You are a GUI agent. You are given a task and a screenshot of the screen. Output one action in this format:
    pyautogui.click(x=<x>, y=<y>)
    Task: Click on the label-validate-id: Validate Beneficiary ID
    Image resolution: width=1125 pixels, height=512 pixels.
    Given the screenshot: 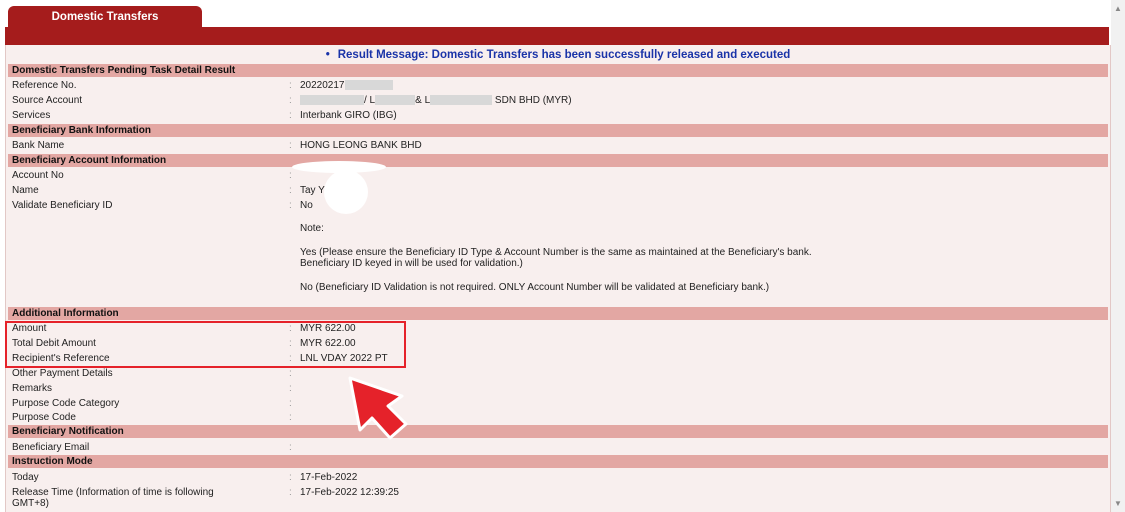 What is the action you would take?
    pyautogui.click(x=62, y=205)
    